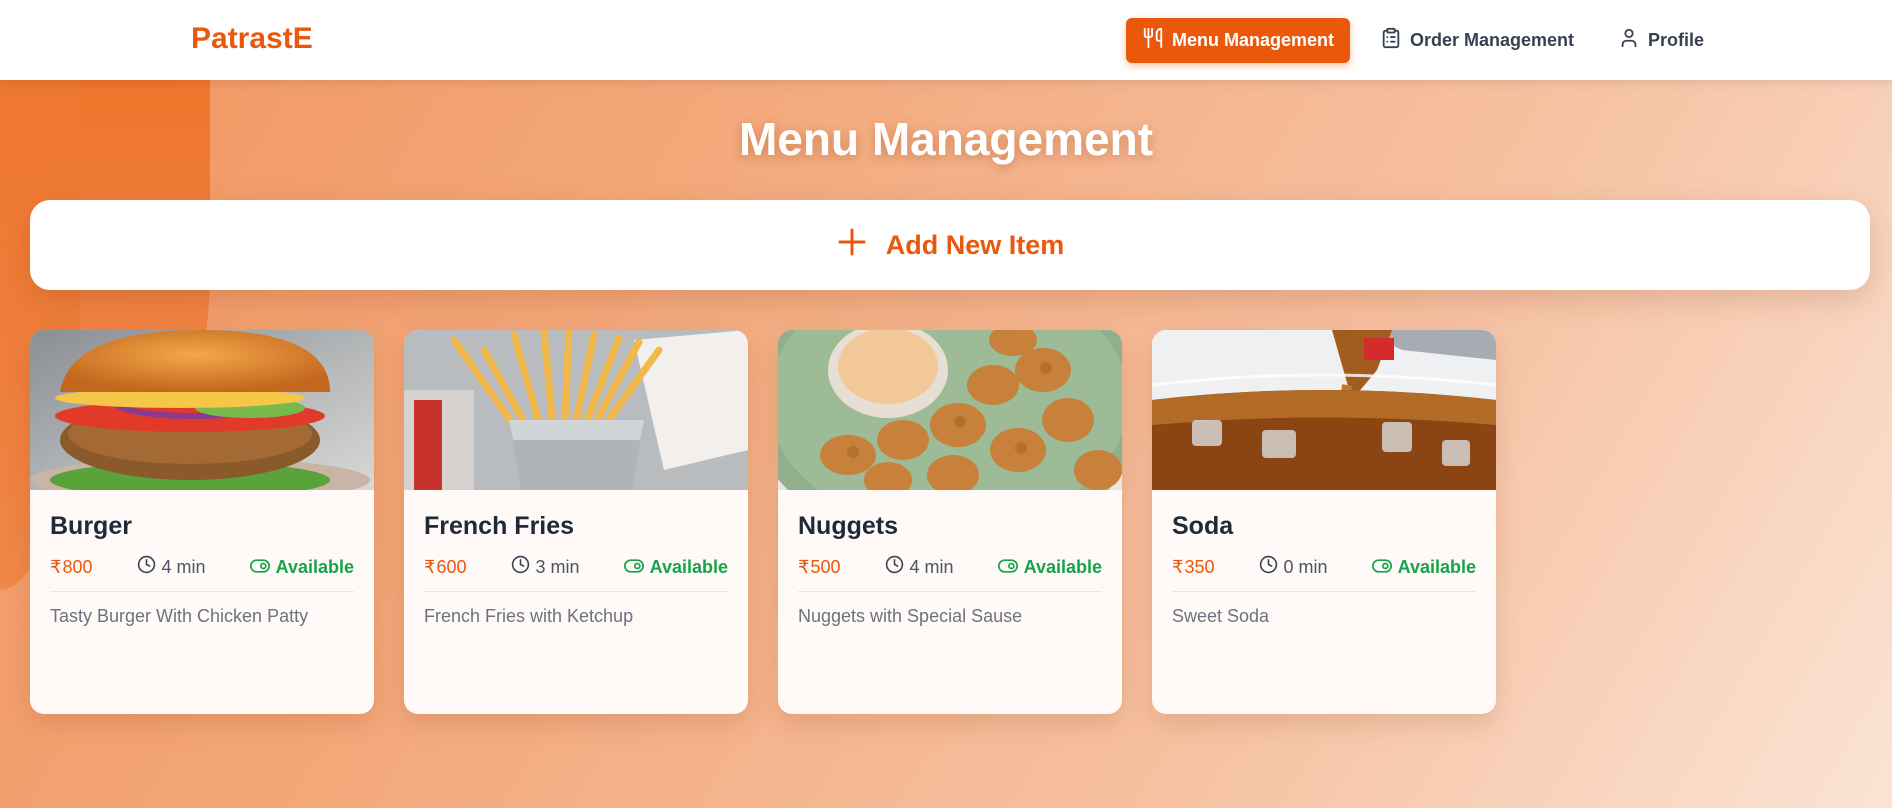  What do you see at coordinates (1253, 40) in the screenshot?
I see `nav-menu-management-label: Menu Management` at bounding box center [1253, 40].